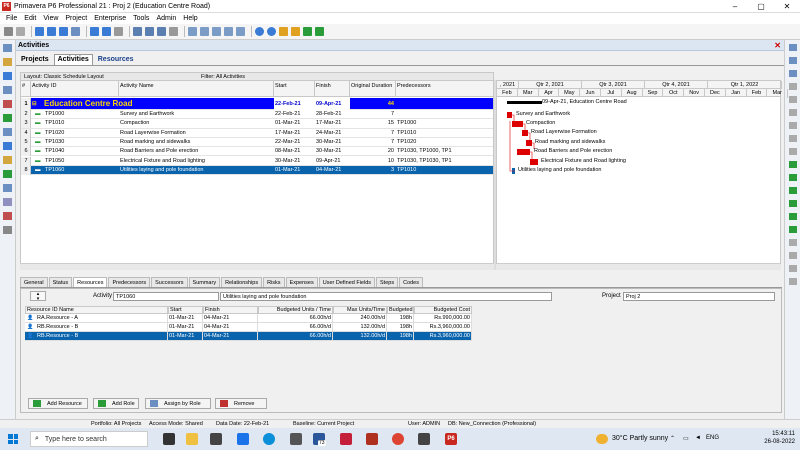 The width and height of the screenshot is (800, 450). Describe the element at coordinates (735, 6) in the screenshot. I see `minimize-icon: –` at that location.